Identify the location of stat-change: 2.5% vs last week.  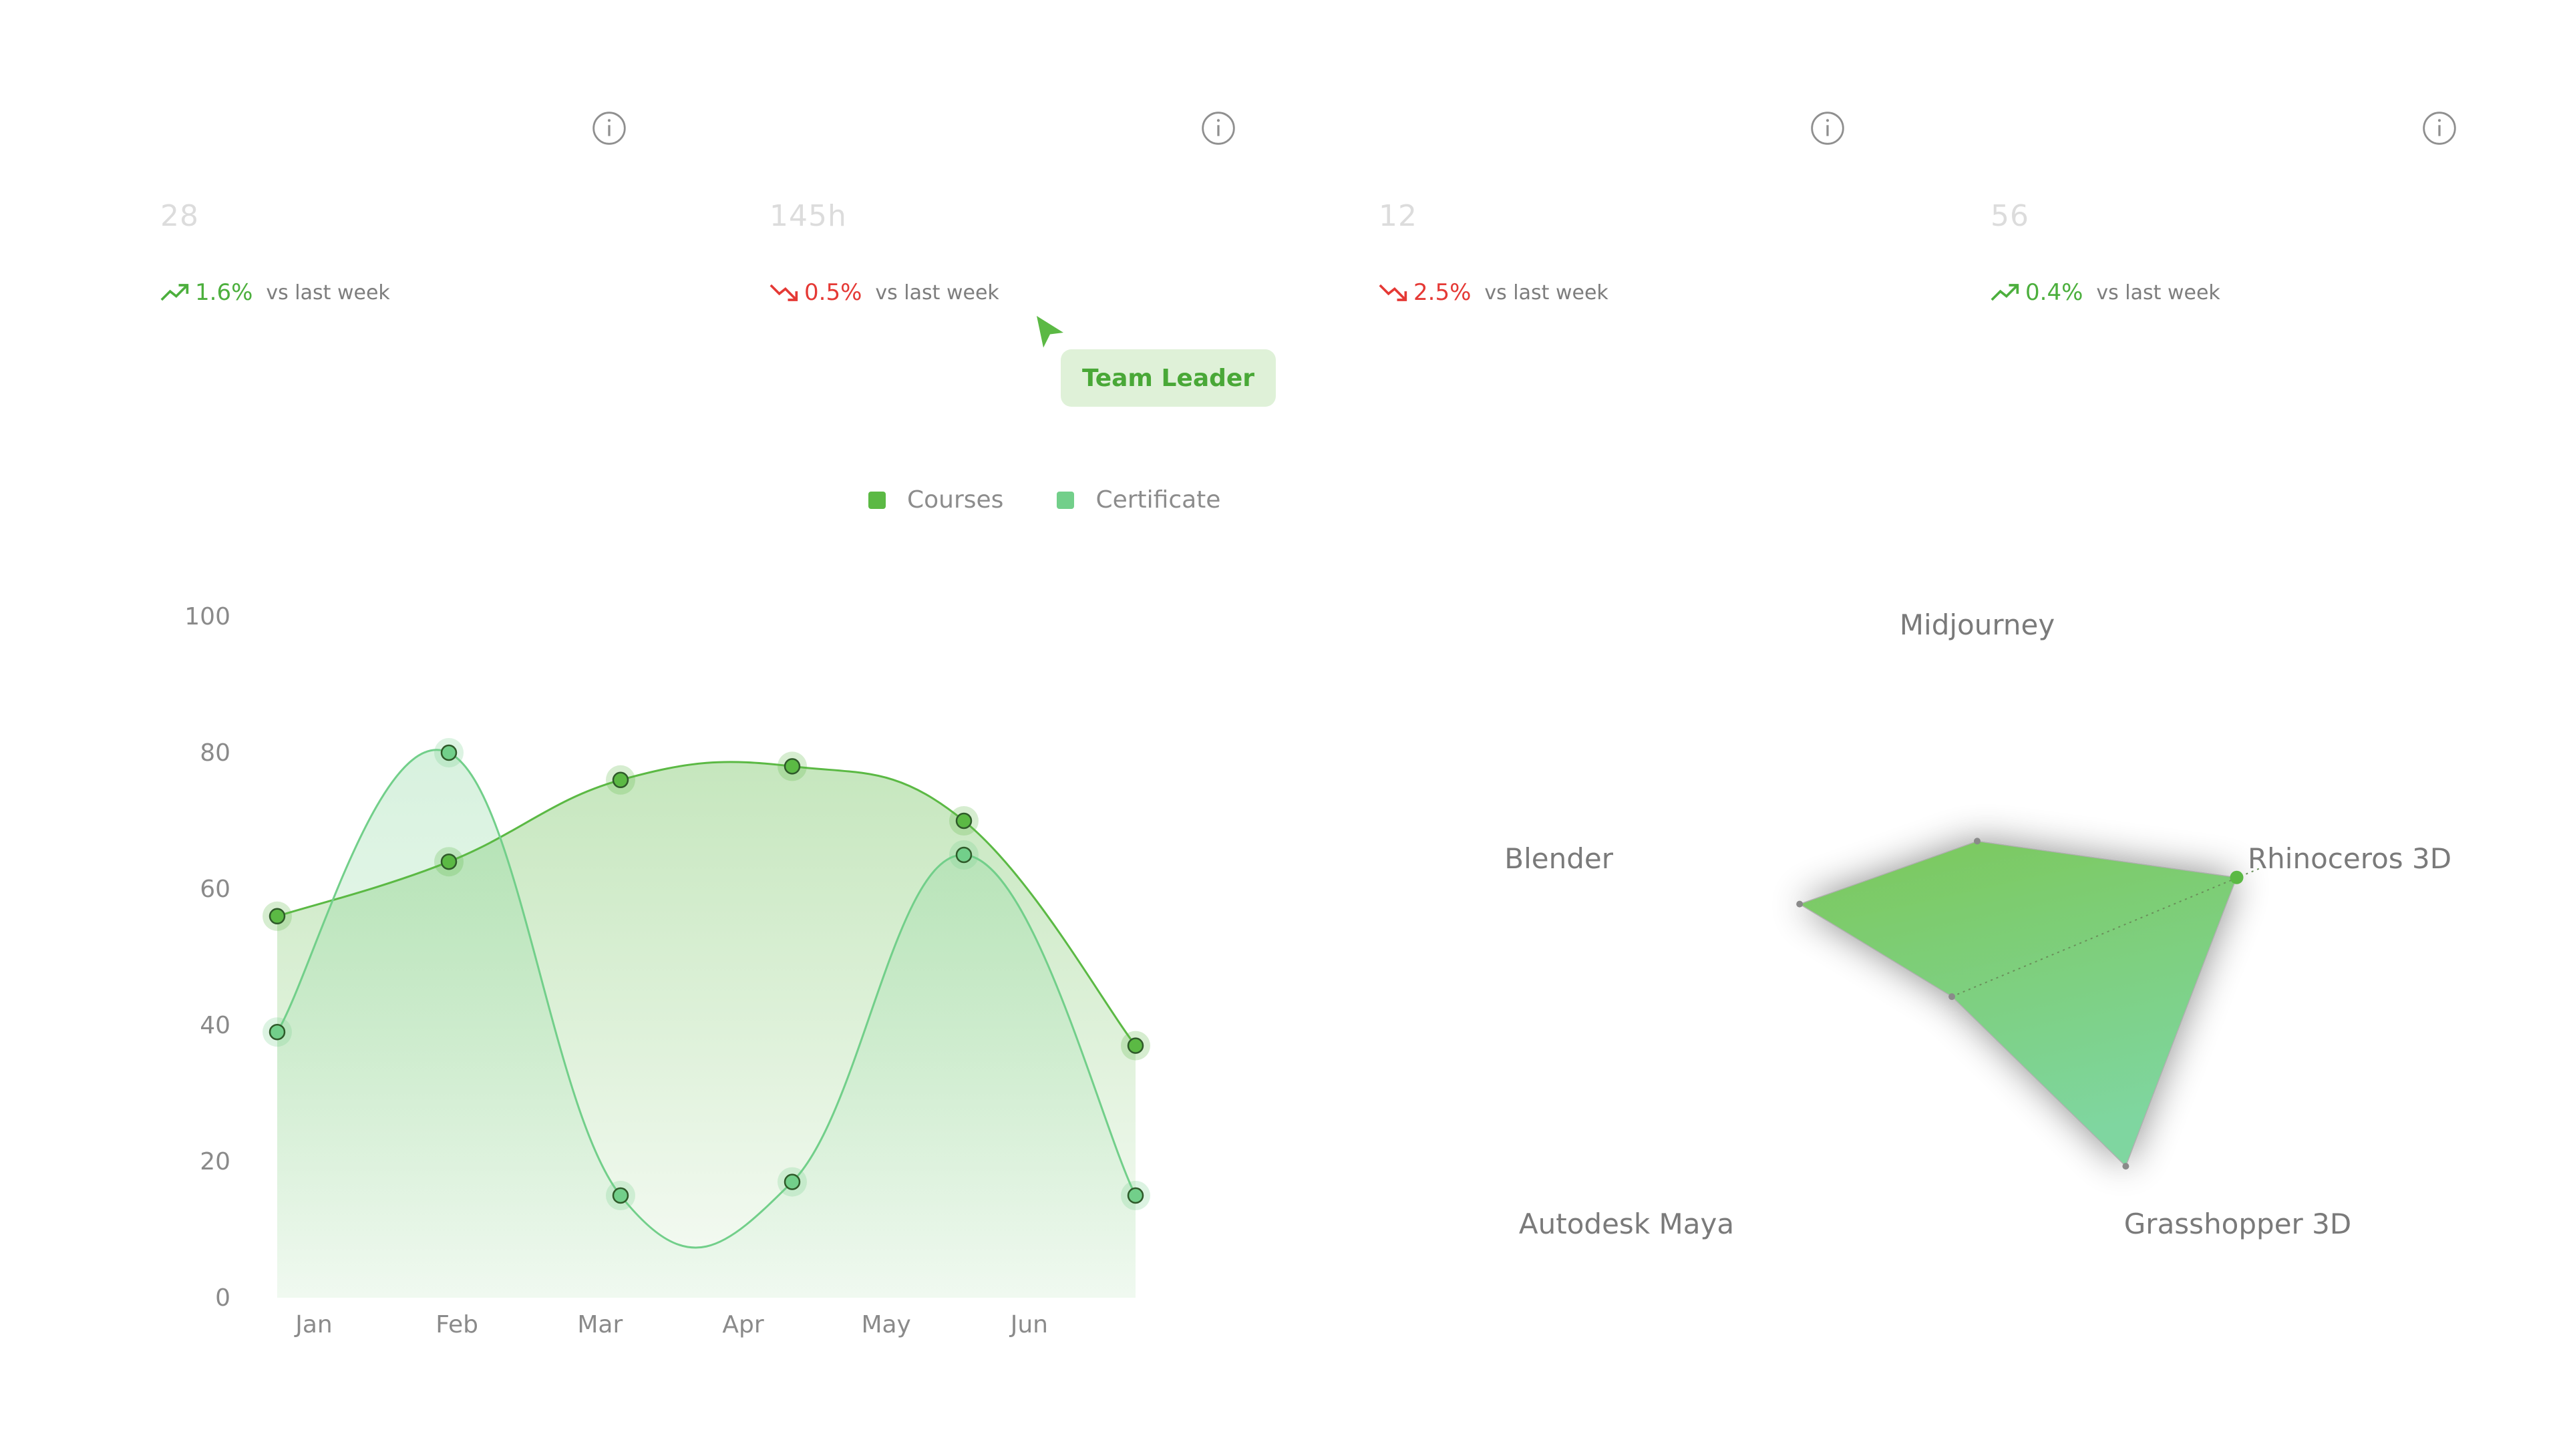
(1493, 292).